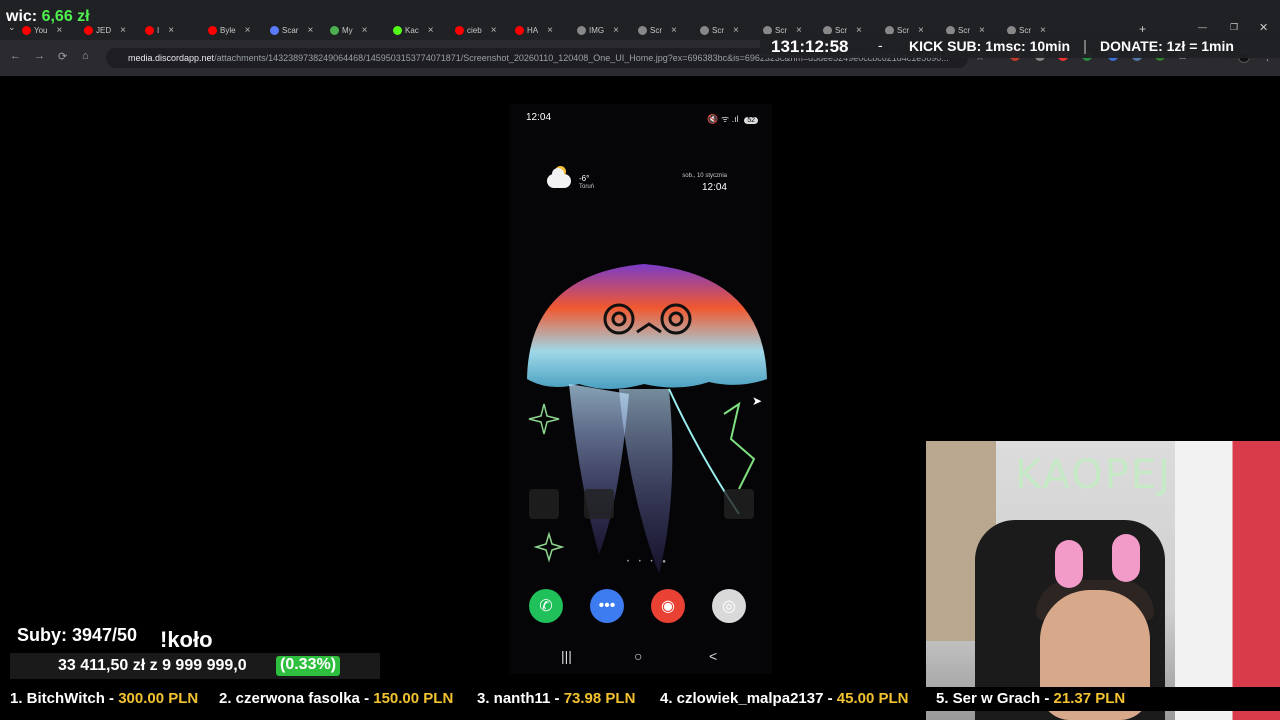 The width and height of the screenshot is (1280, 720). Describe the element at coordinates (62, 56) in the screenshot. I see `reload-icon: ⟳` at that location.